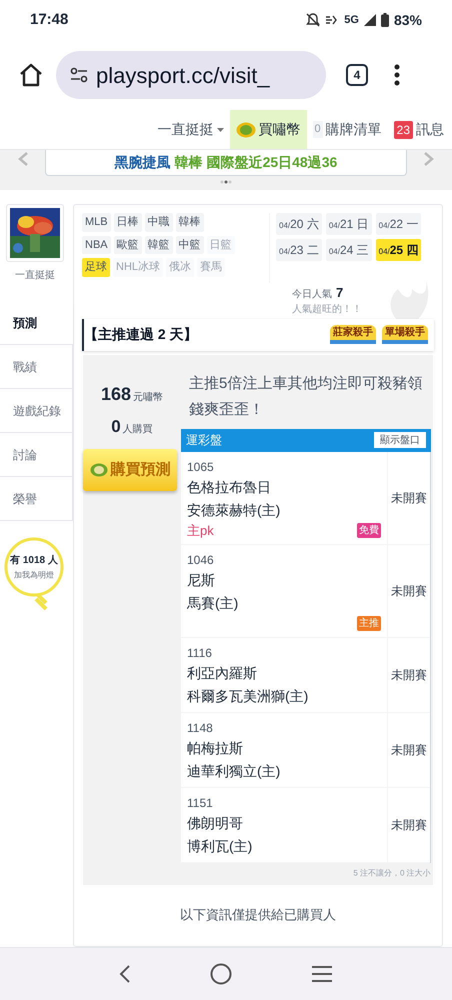  Describe the element at coordinates (190, 222) in the screenshot. I see `sport-tag: 韓棒` at that location.